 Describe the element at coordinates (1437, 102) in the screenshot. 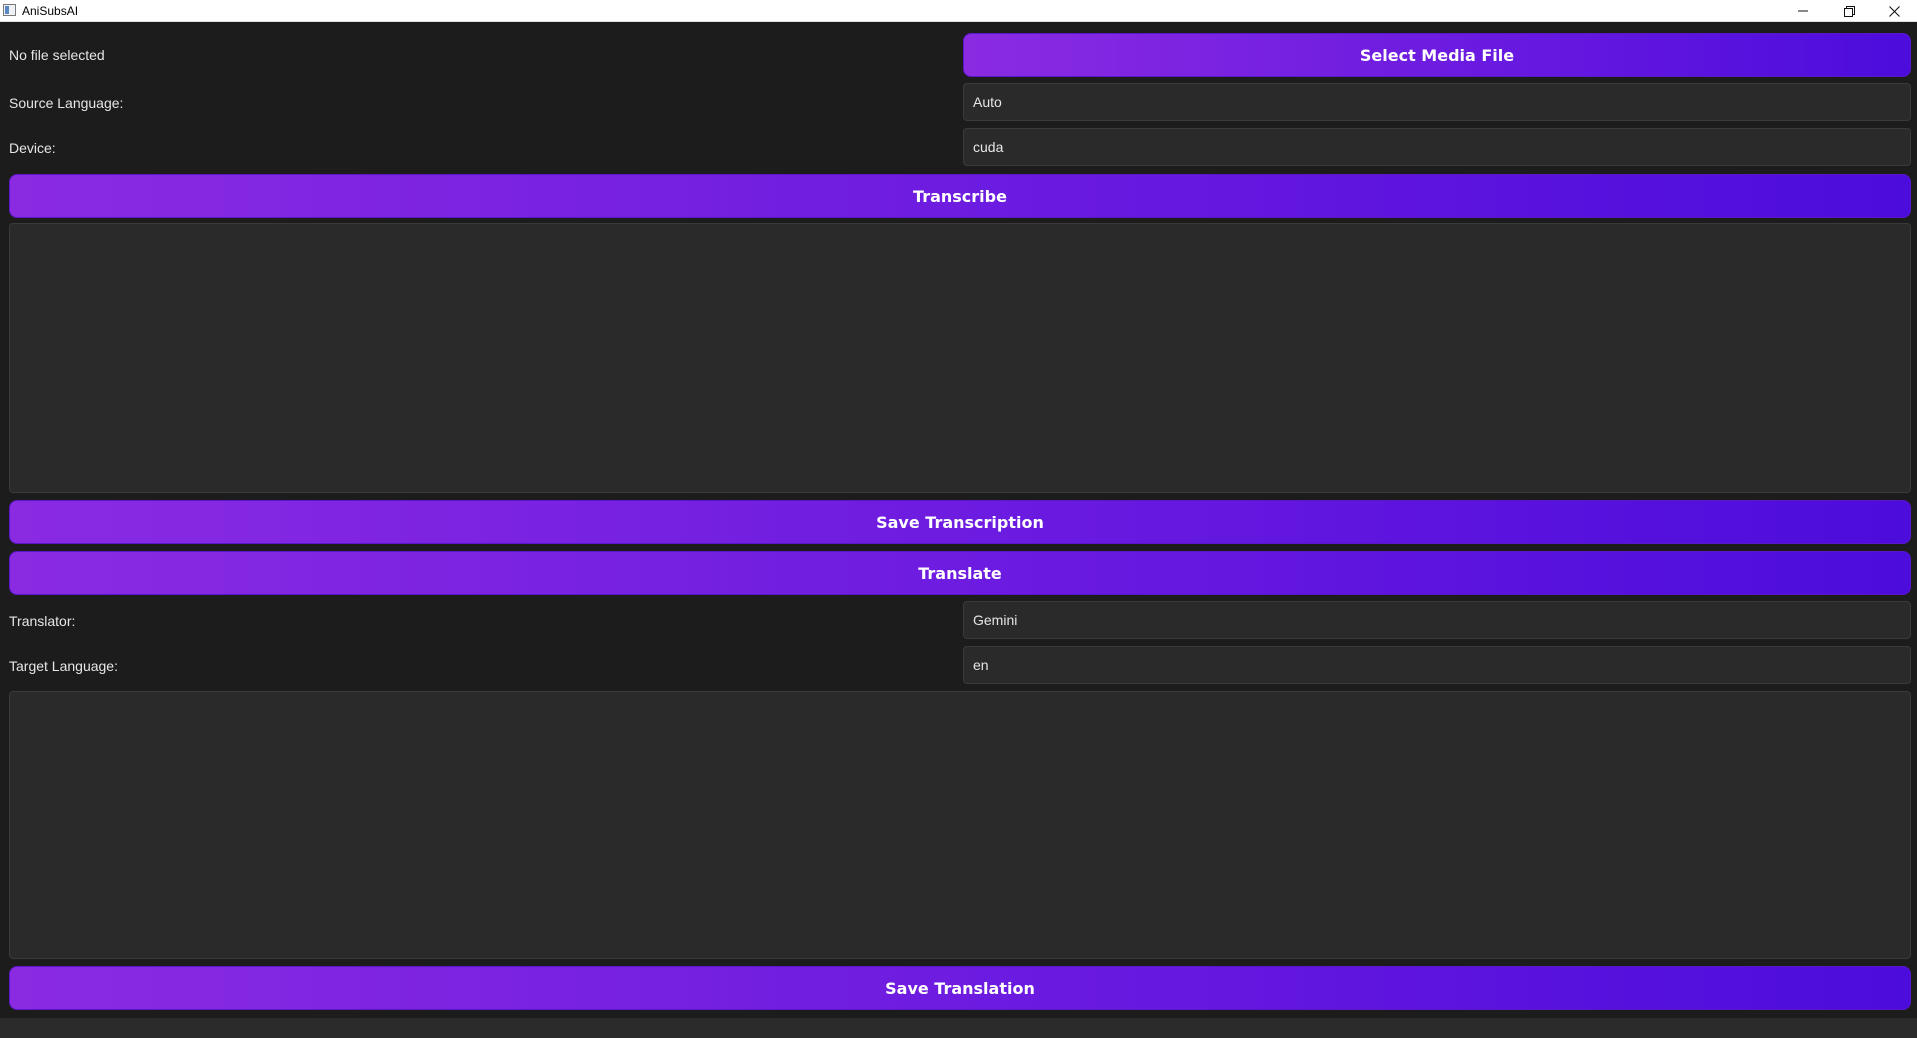

I see `source-language-select: Auto` at that location.